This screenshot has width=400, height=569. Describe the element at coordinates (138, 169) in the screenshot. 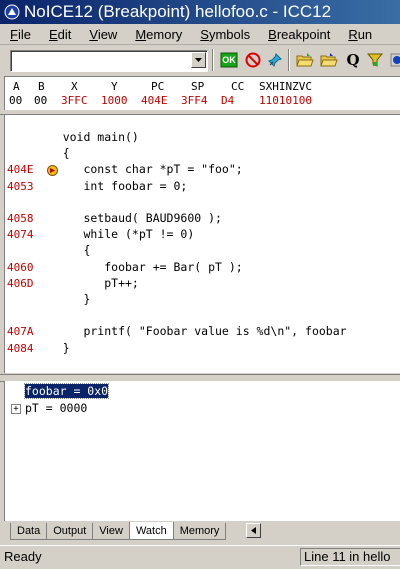

I see `source-line: const char *pT = "foo";` at that location.